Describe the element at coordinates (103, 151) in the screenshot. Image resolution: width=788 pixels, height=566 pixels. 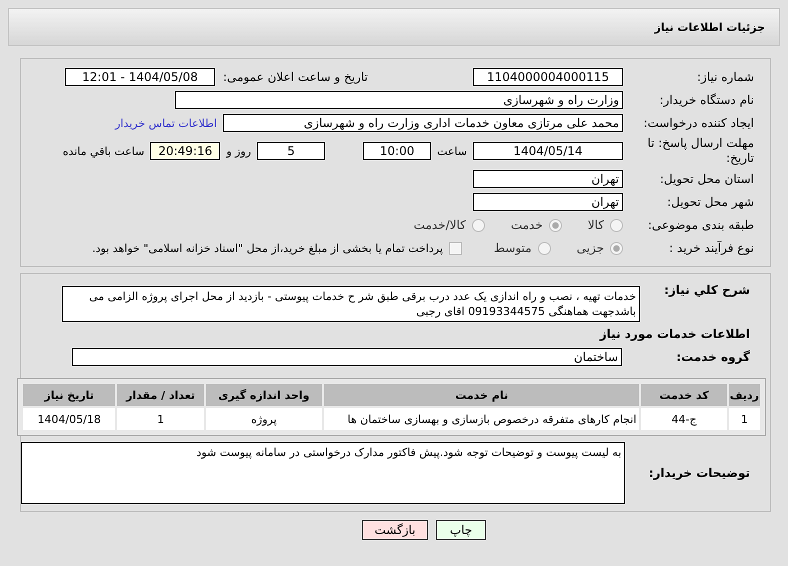
I see `remaining-label: ساعت باقي مانده` at that location.